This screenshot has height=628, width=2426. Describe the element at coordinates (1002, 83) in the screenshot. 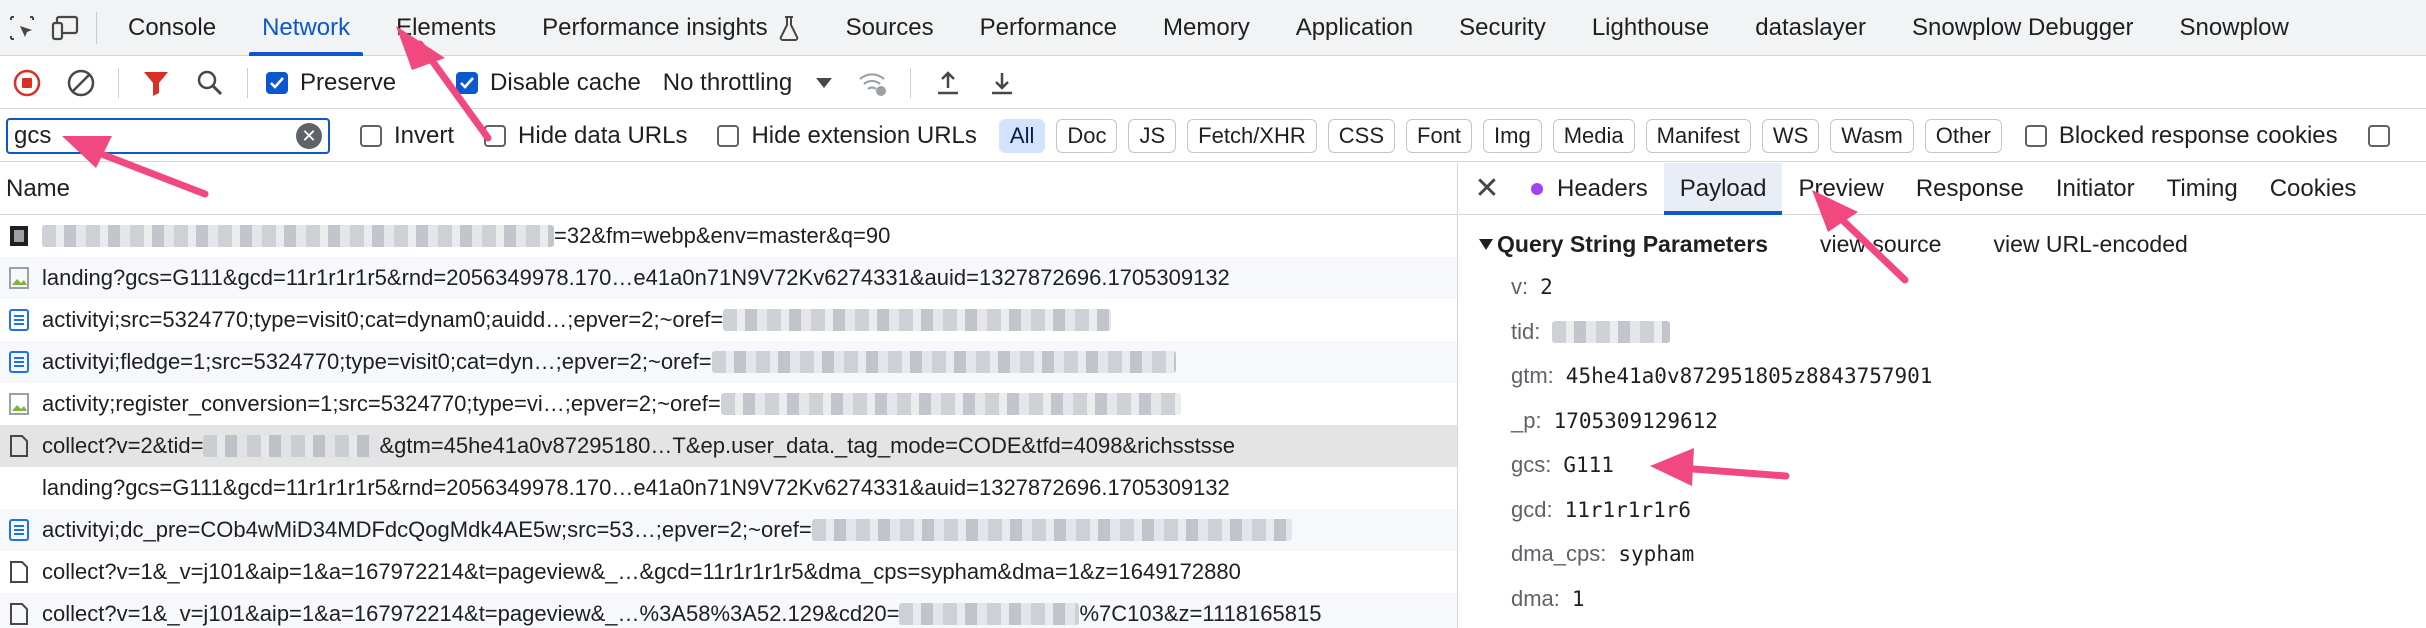

I see `download-icon` at that location.